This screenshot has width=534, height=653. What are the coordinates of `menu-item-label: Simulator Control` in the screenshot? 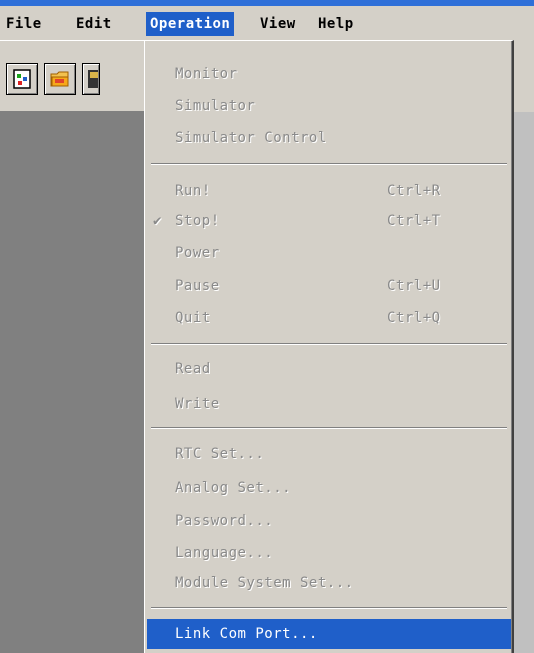 It's located at (251, 138).